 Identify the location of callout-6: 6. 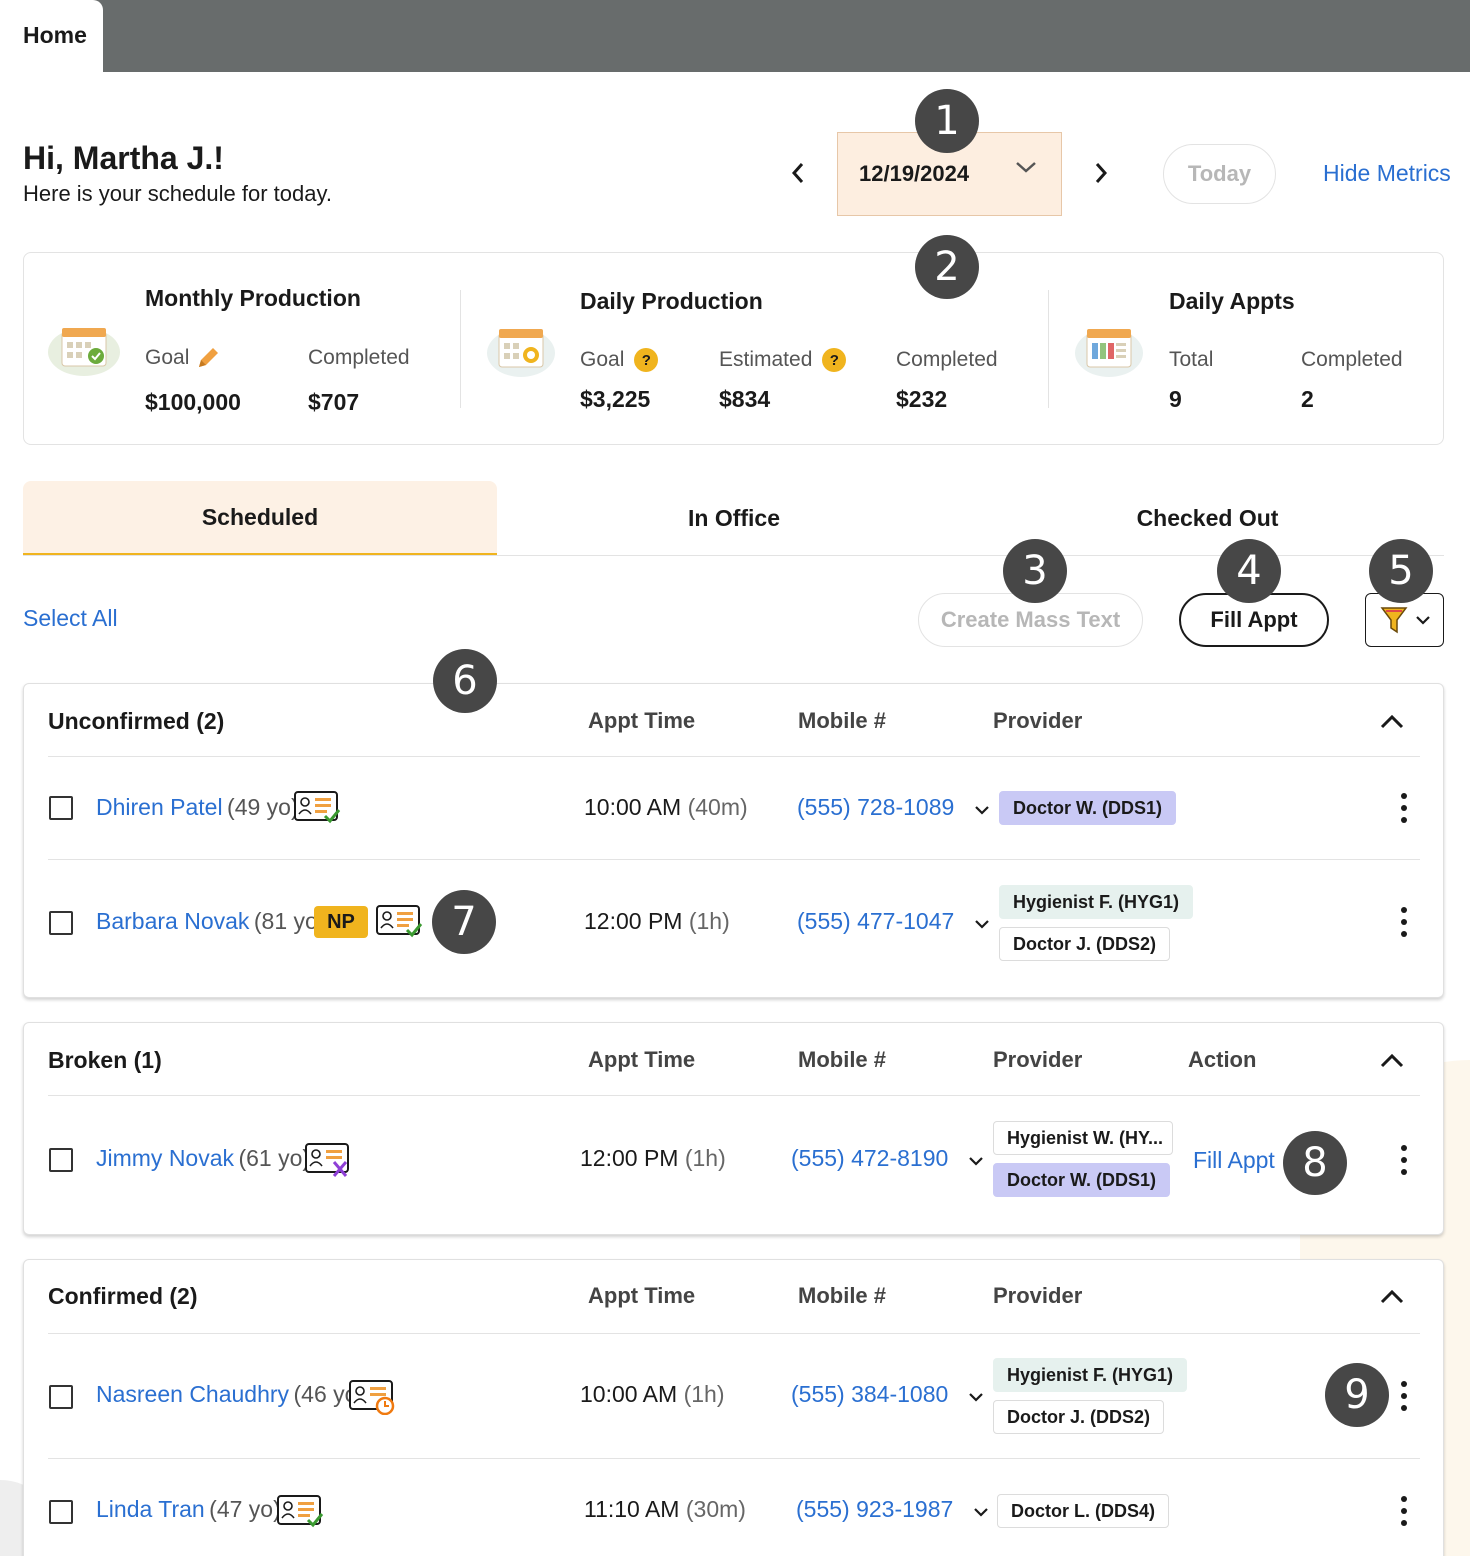
(465, 681).